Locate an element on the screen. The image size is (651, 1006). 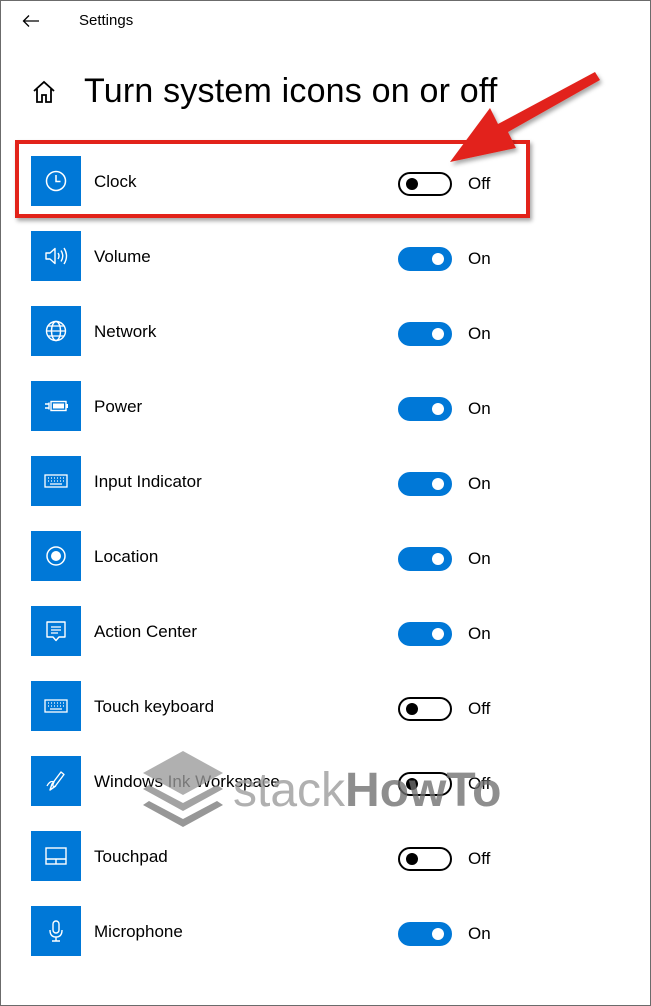
item-label: Touch keyboard is located at coordinates (154, 706).